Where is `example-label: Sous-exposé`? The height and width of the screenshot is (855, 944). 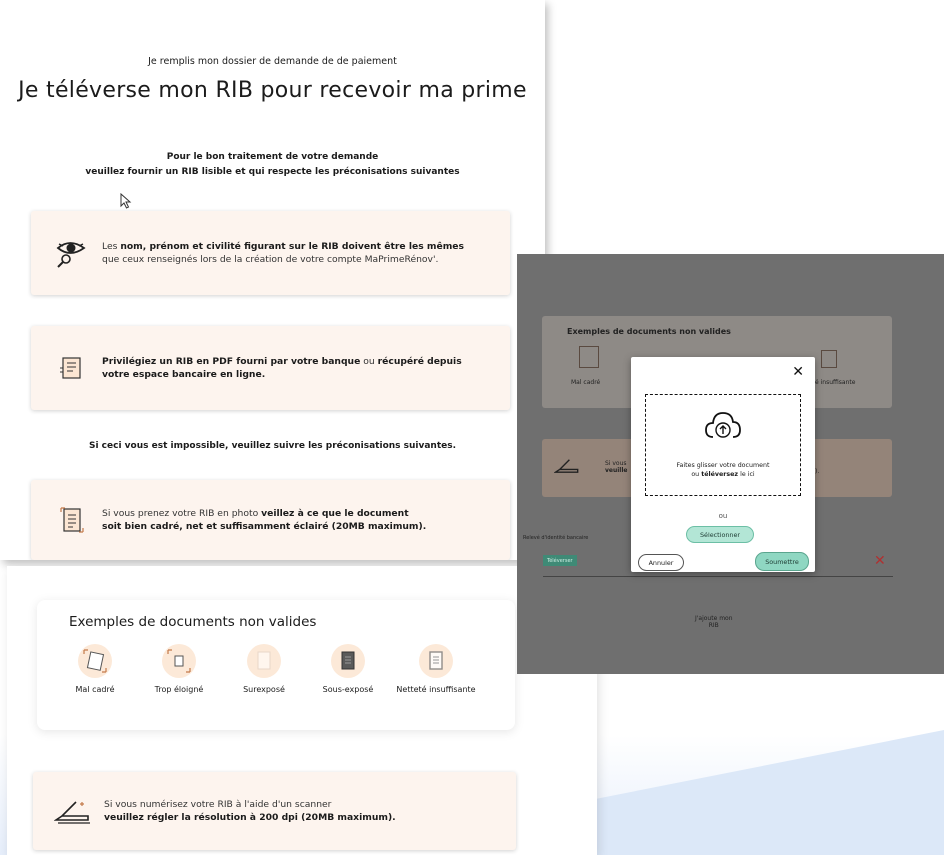 example-label: Sous-exposé is located at coordinates (348, 689).